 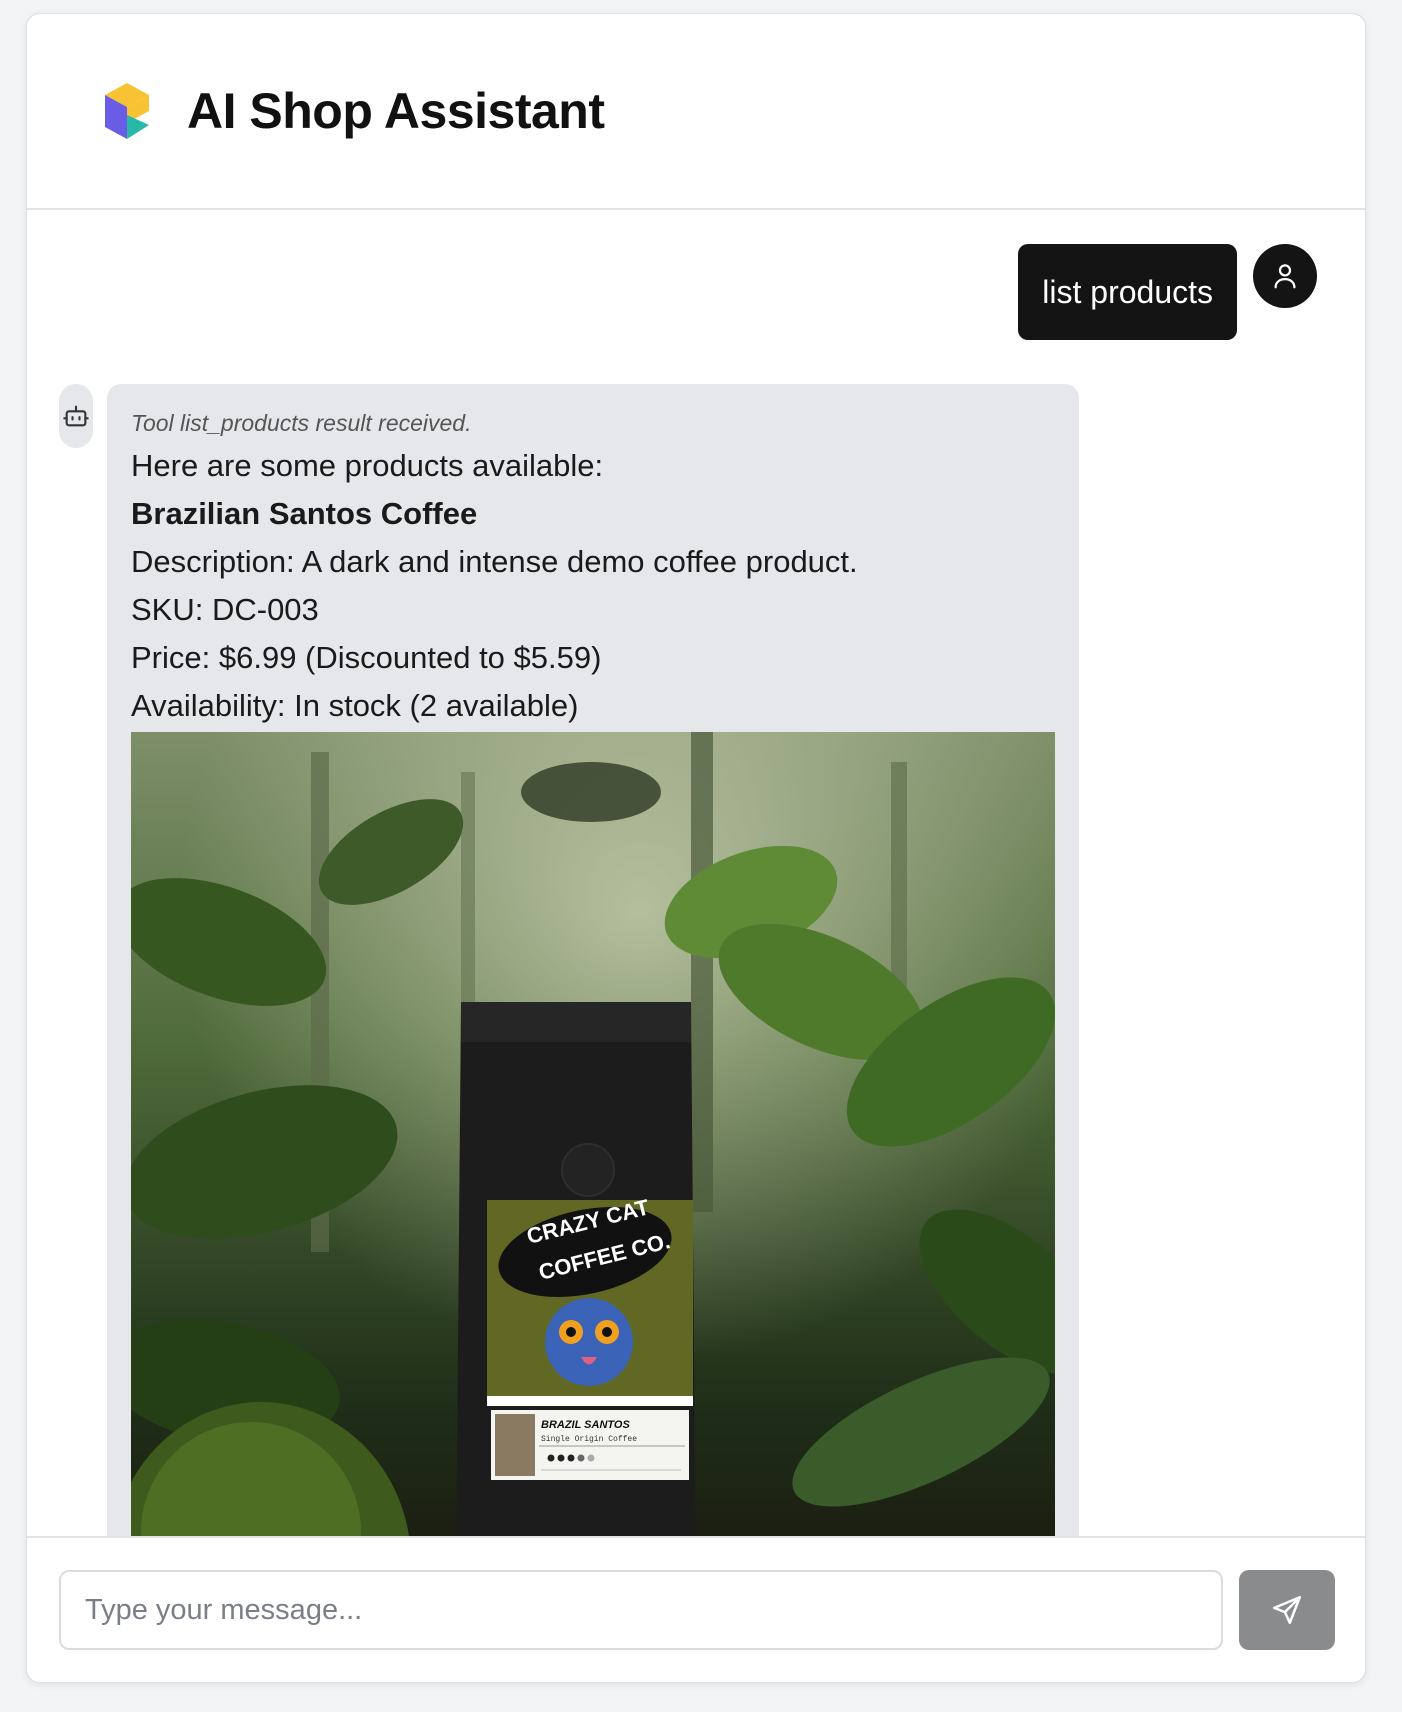 I want to click on product-name: Brazilian Santos Coffee, so click(x=304, y=513).